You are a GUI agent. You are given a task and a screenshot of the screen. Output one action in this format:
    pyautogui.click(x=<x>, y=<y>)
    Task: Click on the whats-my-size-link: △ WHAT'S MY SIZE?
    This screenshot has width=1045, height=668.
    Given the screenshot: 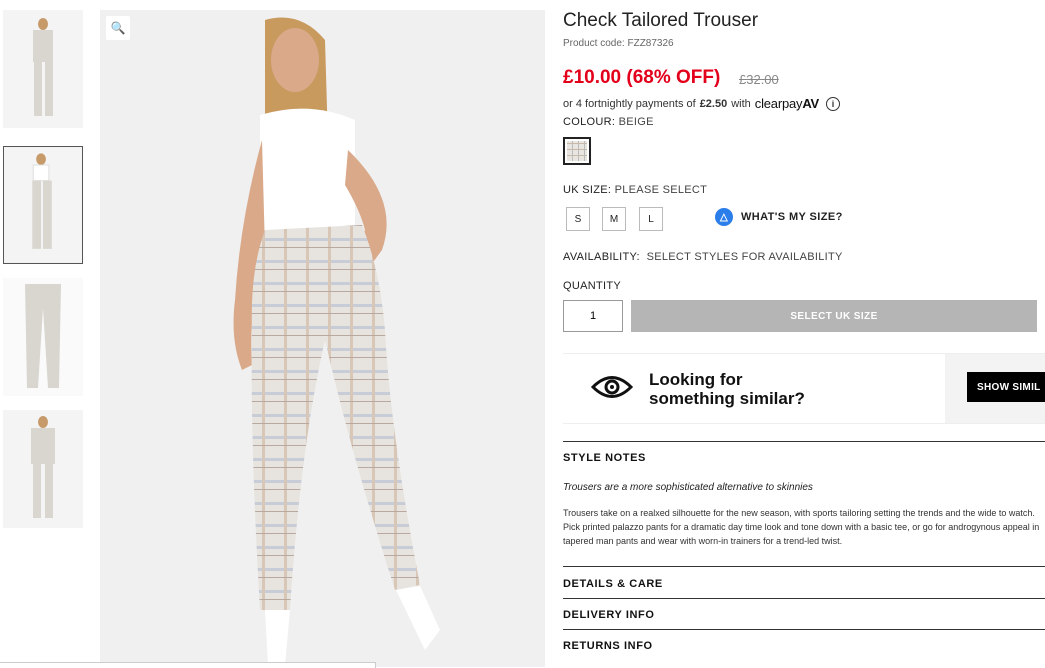 What is the action you would take?
    pyautogui.click(x=779, y=217)
    